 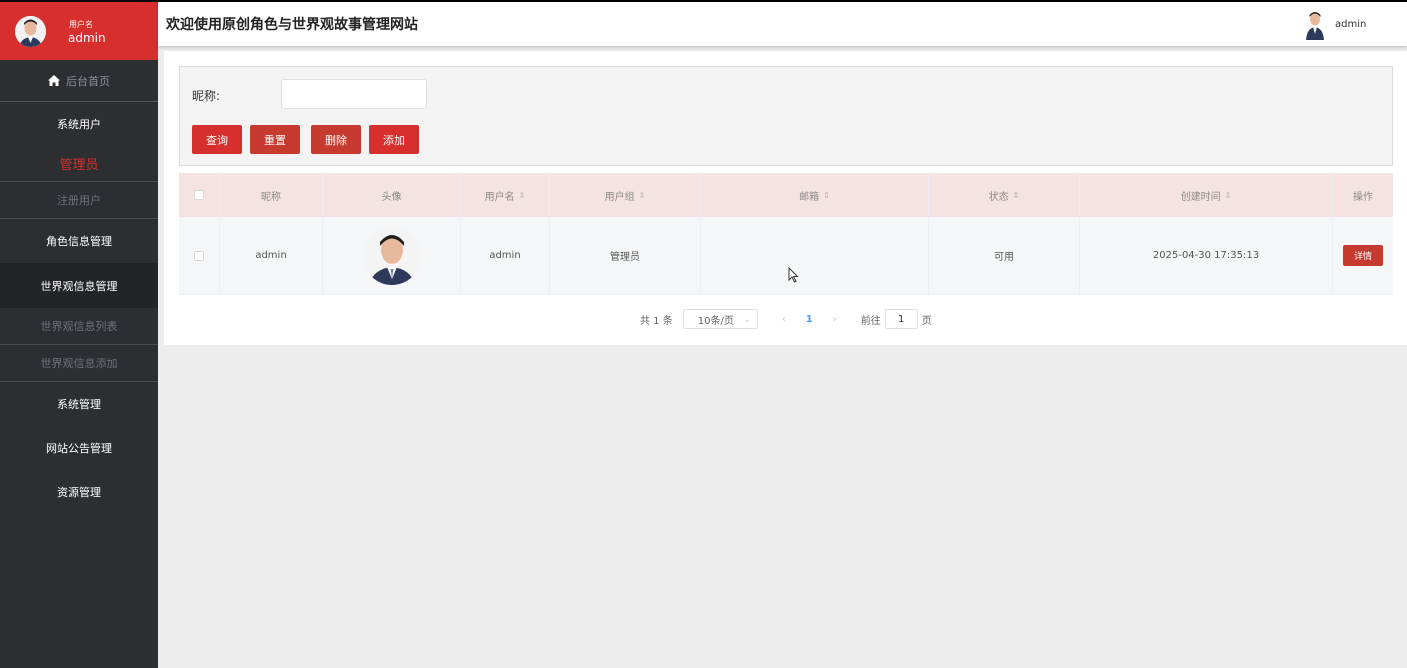 I want to click on column-header-label: 创建时间, so click(x=1200, y=197).